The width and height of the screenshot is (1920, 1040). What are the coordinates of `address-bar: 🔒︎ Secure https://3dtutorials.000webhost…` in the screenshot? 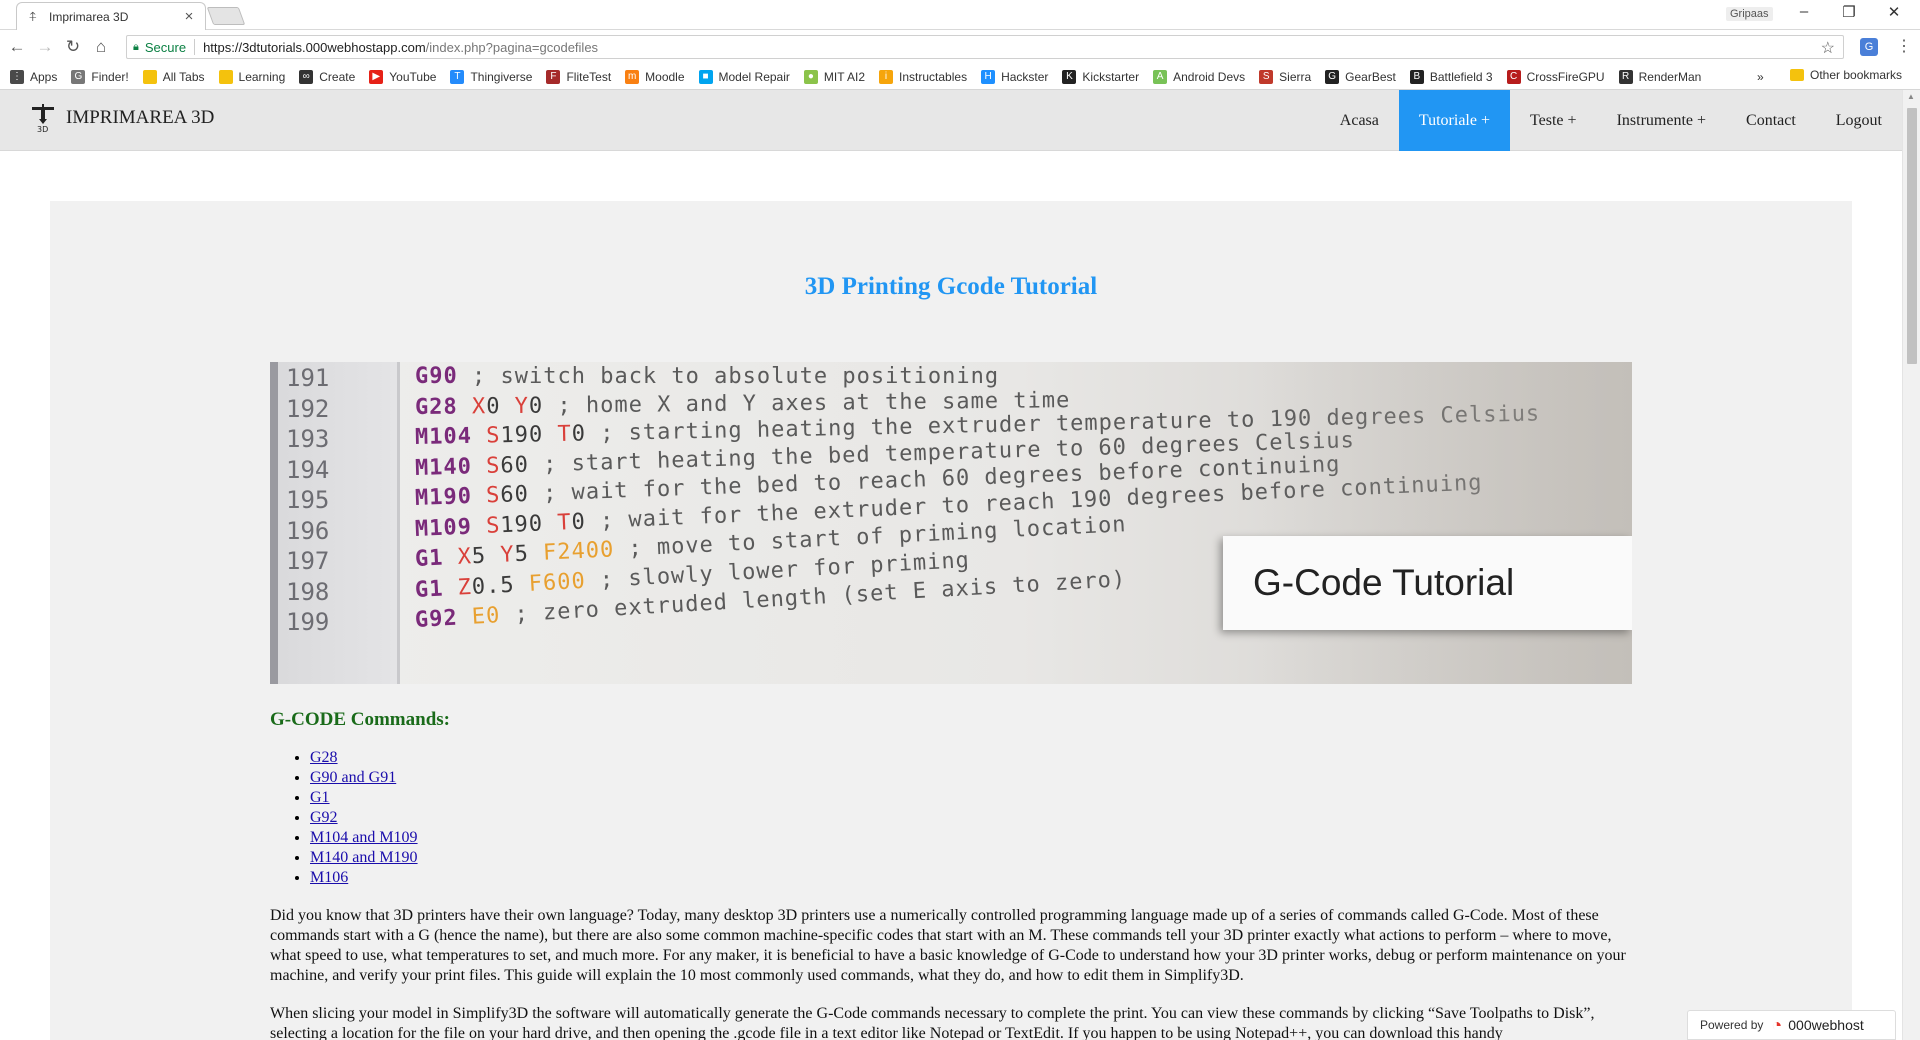 It's located at (985, 47).